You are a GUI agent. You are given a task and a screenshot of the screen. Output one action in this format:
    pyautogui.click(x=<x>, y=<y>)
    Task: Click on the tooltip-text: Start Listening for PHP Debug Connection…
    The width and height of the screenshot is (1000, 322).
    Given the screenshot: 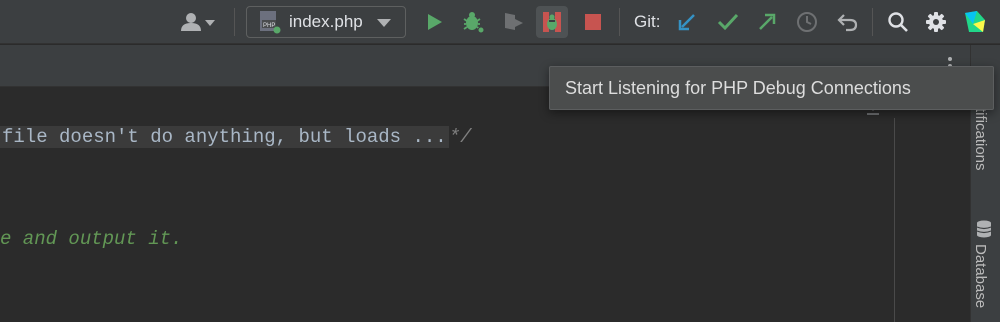 What is the action you would take?
    pyautogui.click(x=738, y=87)
    